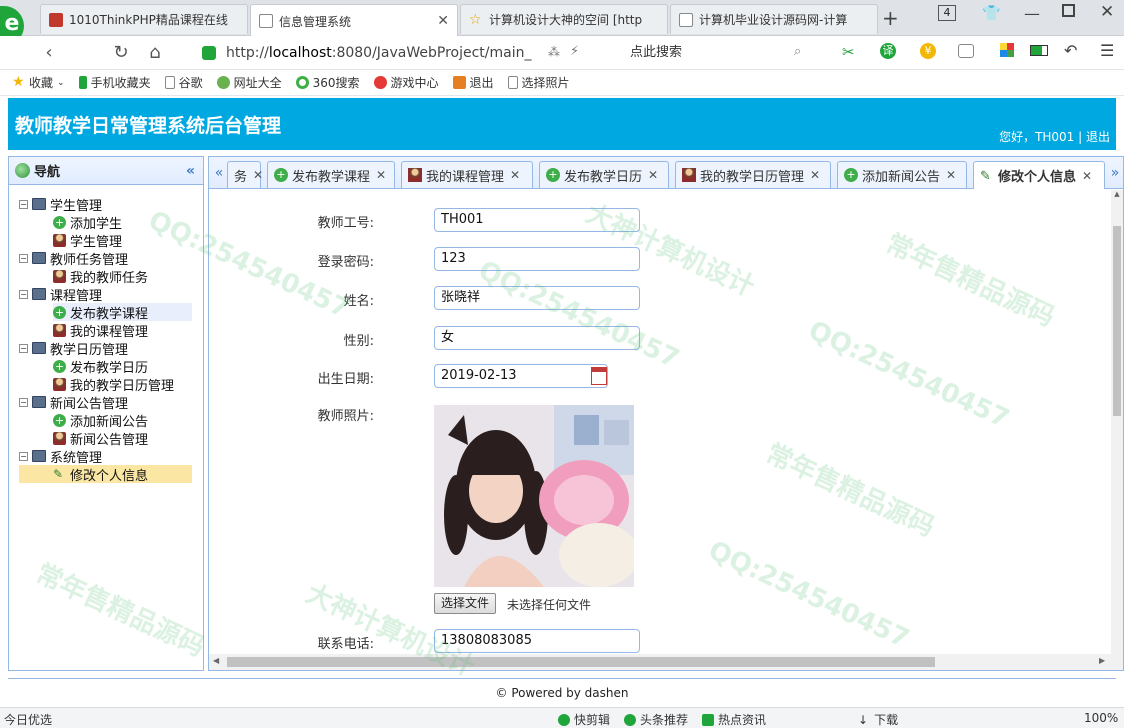 The height and width of the screenshot is (728, 1124). What do you see at coordinates (28, 719) in the screenshot?
I see `status-today-picks: 今日优选` at bounding box center [28, 719].